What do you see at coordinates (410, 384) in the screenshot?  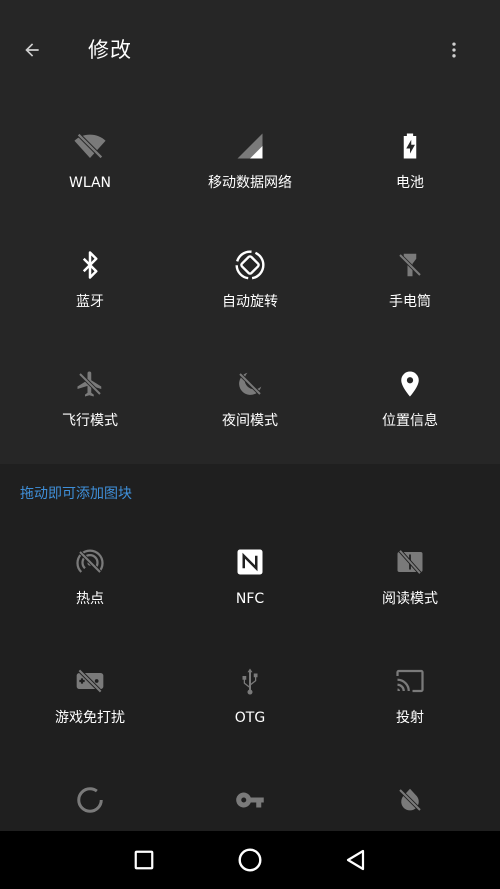 I see `location-icon` at bounding box center [410, 384].